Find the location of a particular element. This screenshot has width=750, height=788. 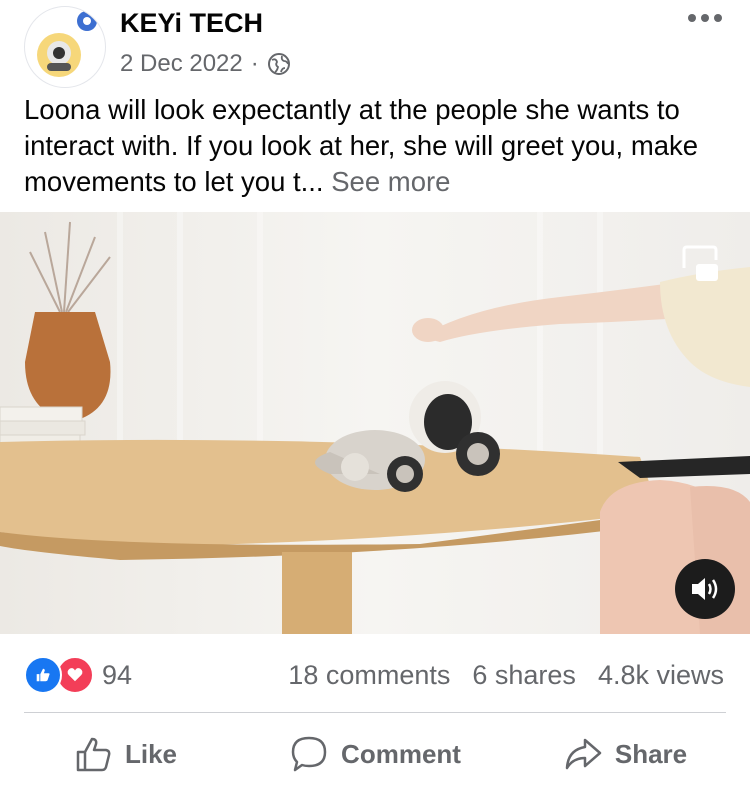

picture-in-picture-icon is located at coordinates (700, 263).